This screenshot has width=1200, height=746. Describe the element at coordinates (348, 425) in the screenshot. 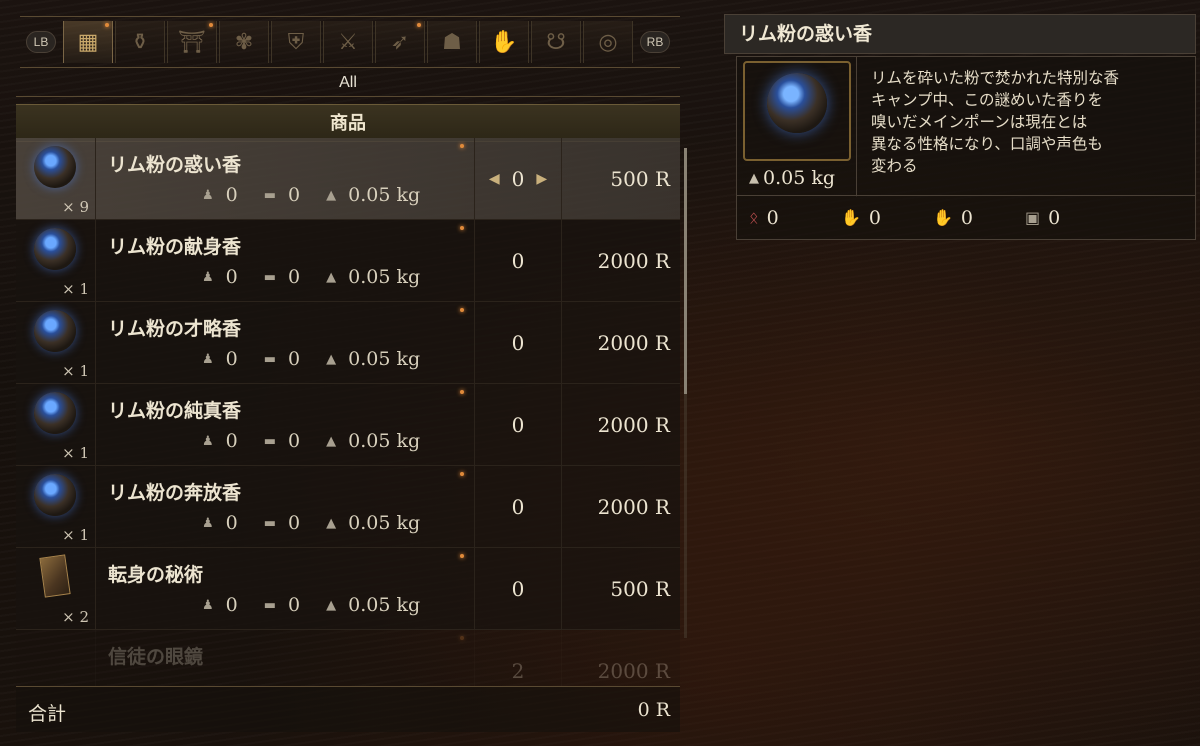

I see `list-item: × 1 リム粉の純真香 ♟ 0 ▬ 0 ▲ 0.05 kg 0 2000 R` at that location.